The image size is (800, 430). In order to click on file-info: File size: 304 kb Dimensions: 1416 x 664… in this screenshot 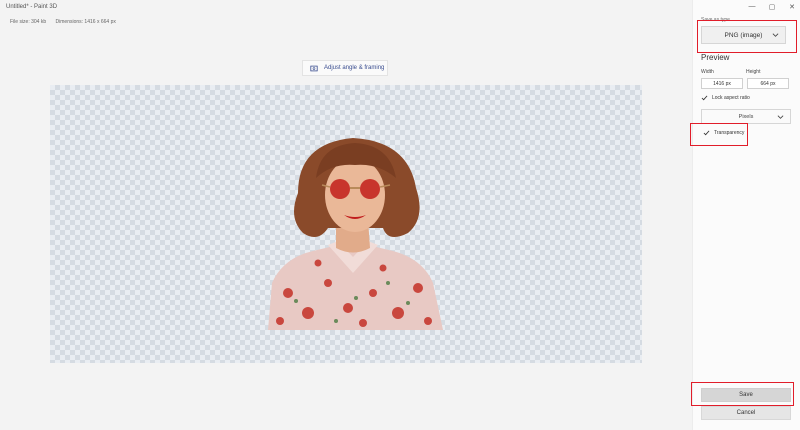, I will do `click(67, 22)`.